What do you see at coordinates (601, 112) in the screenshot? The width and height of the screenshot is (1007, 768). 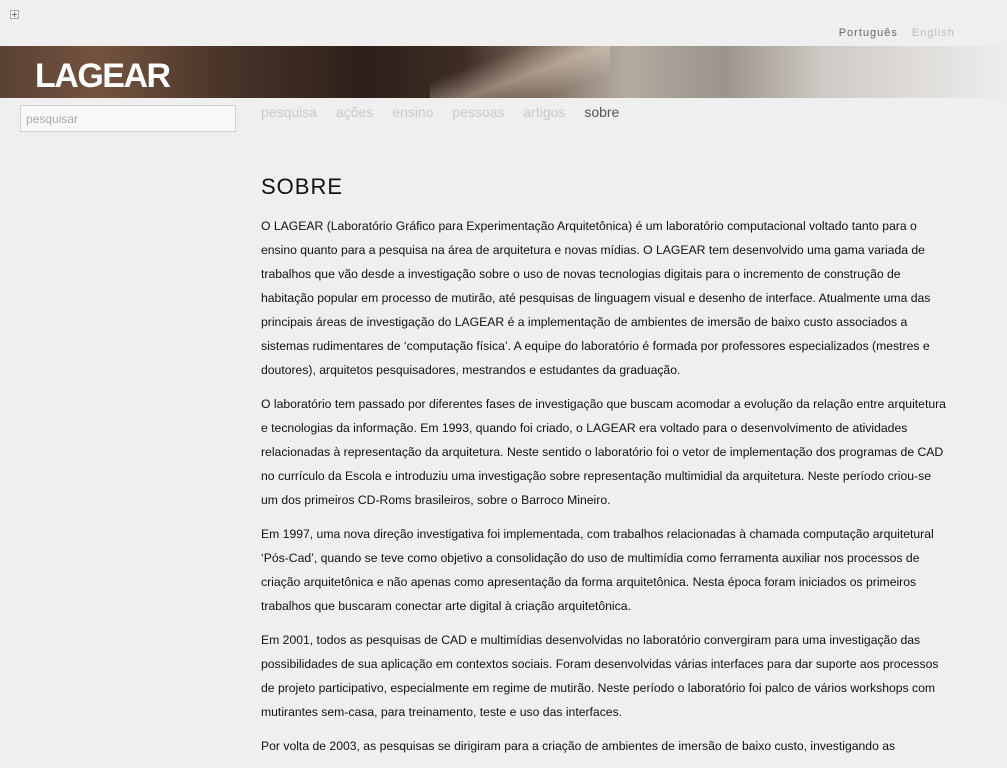 I see `nav-item-sobre: sobre` at bounding box center [601, 112].